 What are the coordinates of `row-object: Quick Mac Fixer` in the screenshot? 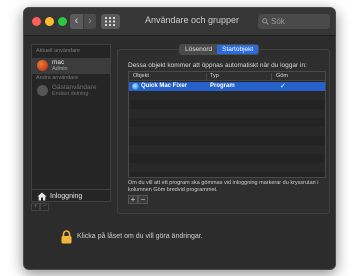 It's located at (164, 86).